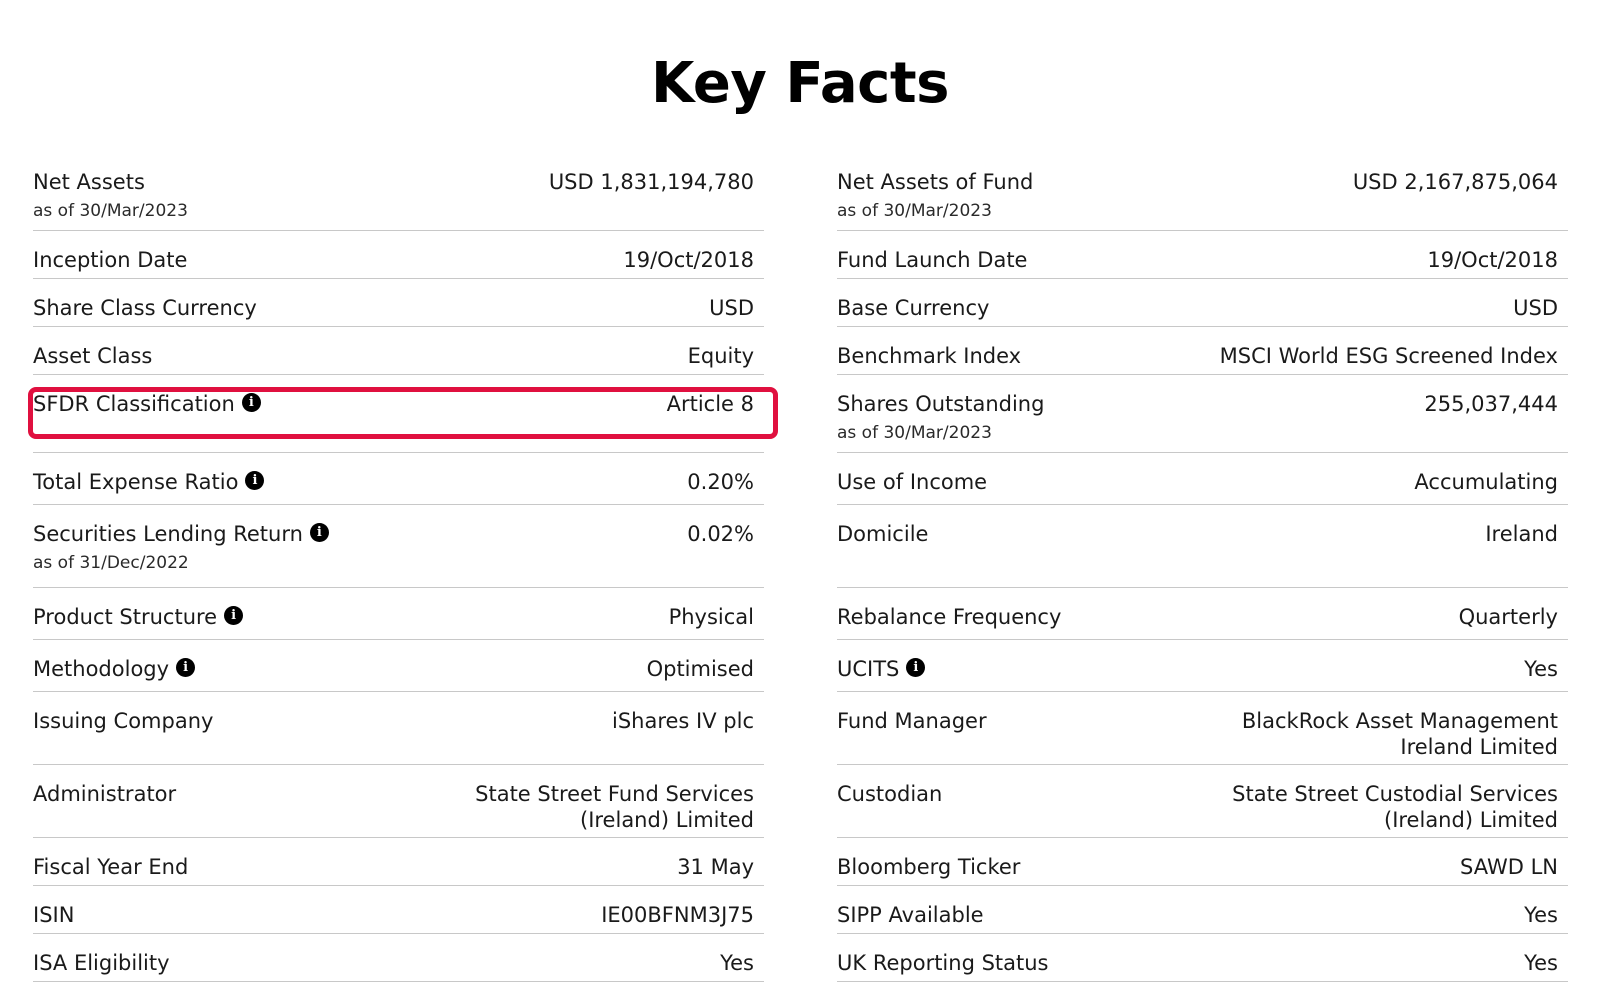 The width and height of the screenshot is (1600, 1000). What do you see at coordinates (711, 617) in the screenshot?
I see `fact-value: Physical` at bounding box center [711, 617].